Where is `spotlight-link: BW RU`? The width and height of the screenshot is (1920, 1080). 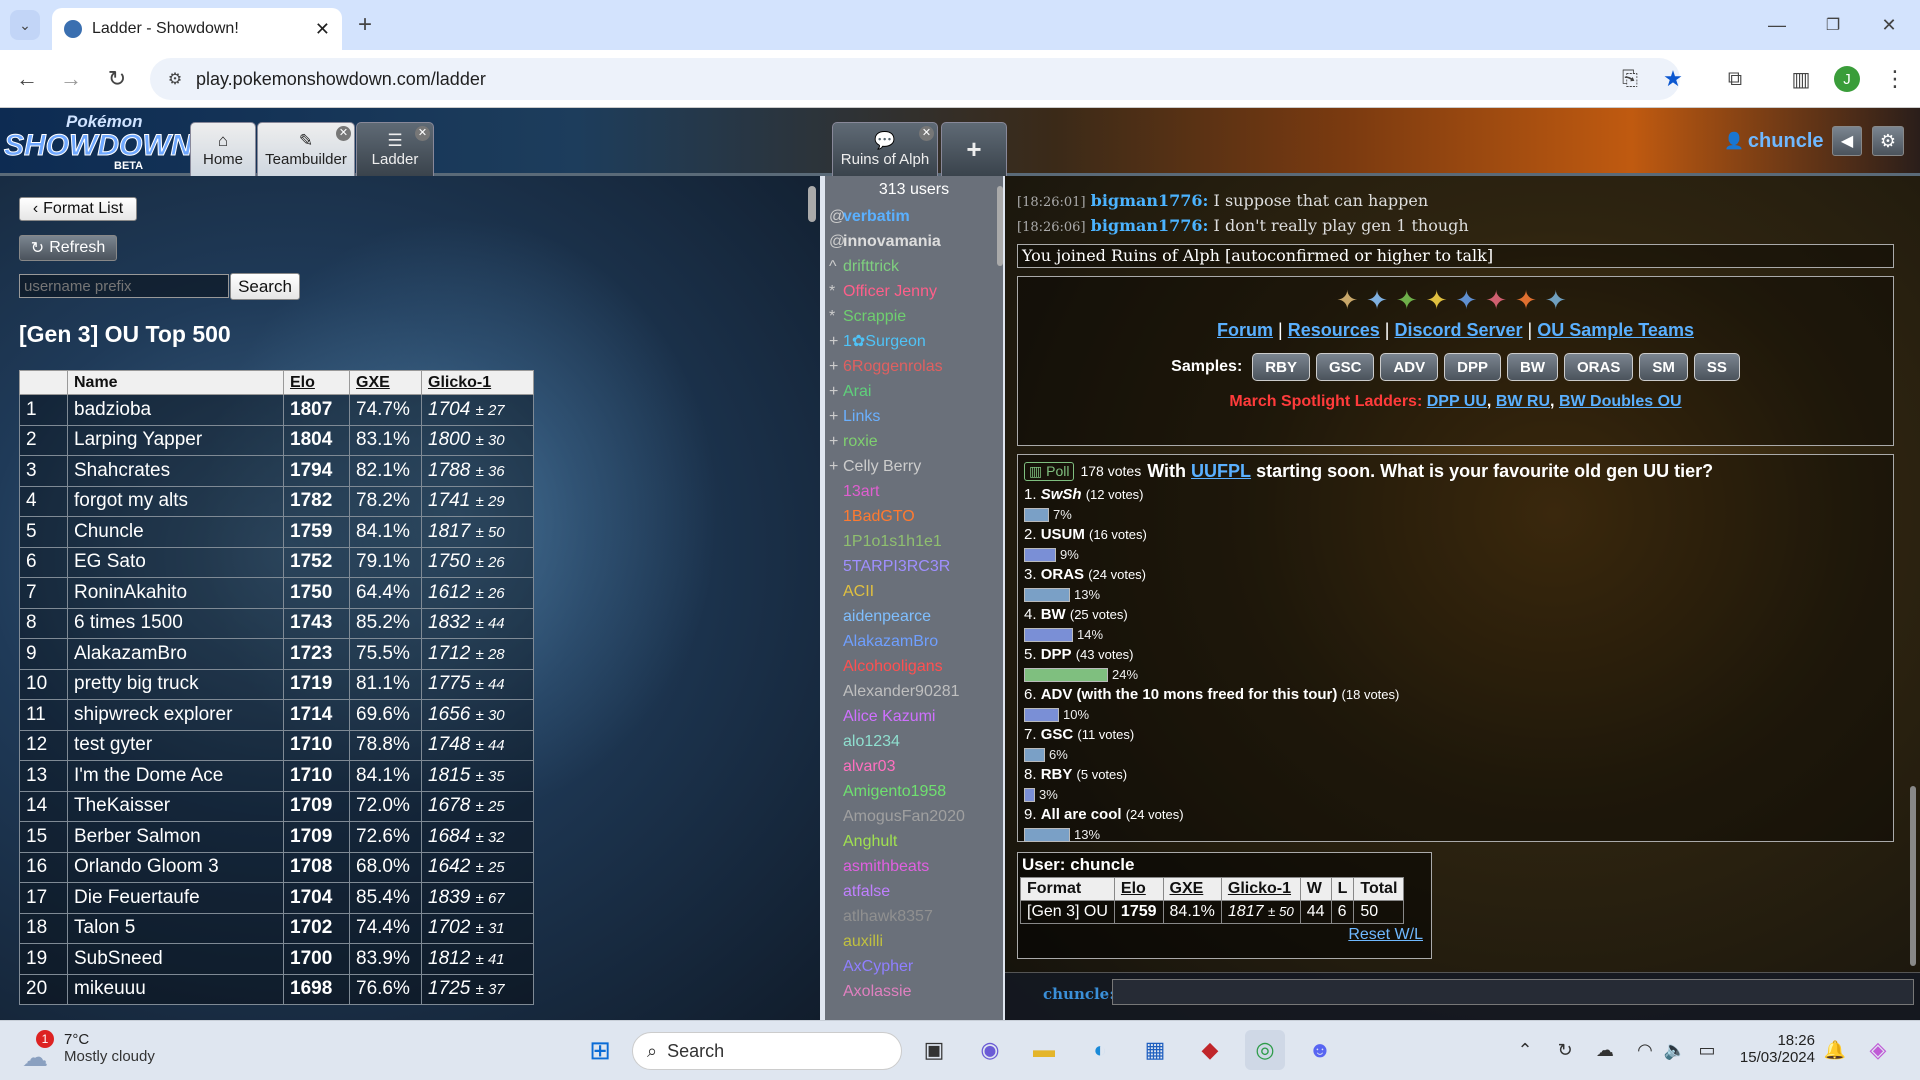 spotlight-link: BW RU is located at coordinates (1523, 401).